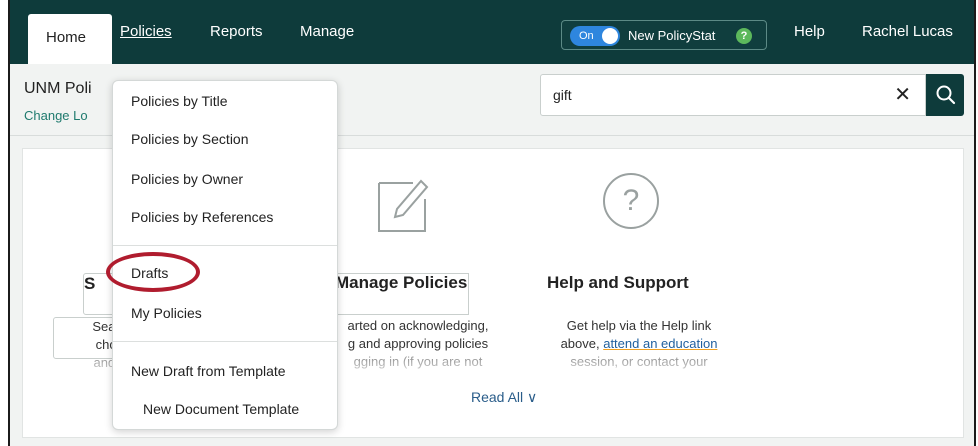 The width and height of the screenshot is (978, 446). What do you see at coordinates (631, 201) in the screenshot?
I see `help-icon: ?` at bounding box center [631, 201].